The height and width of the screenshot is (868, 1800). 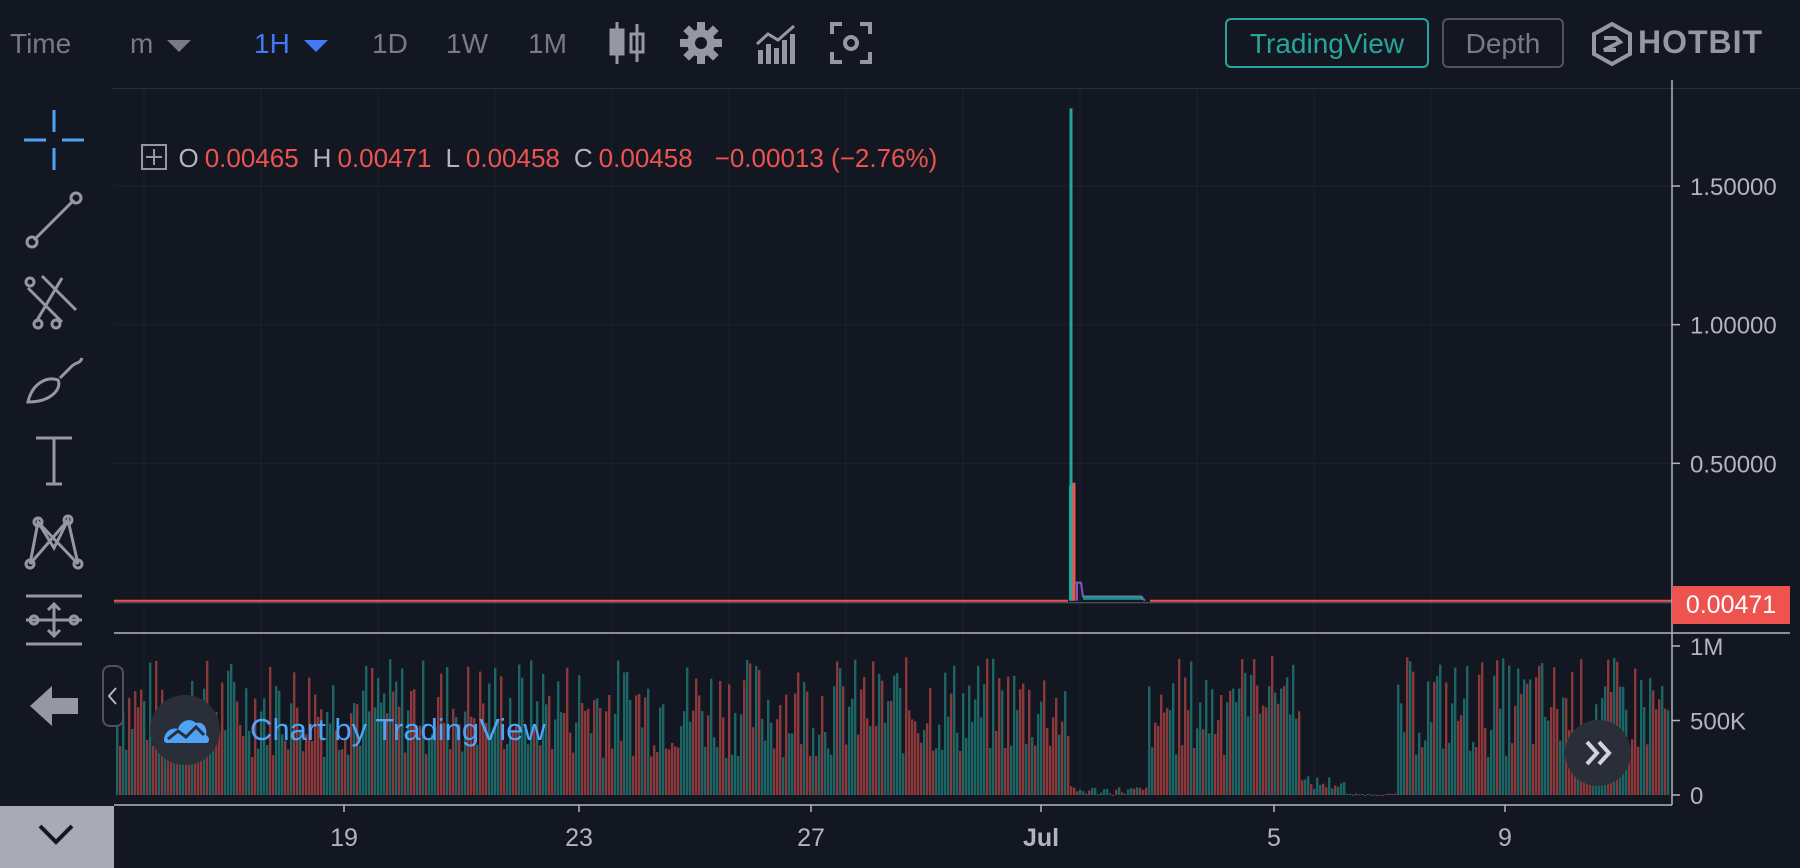 I want to click on cloud-chart-icon, so click(x=186, y=731).